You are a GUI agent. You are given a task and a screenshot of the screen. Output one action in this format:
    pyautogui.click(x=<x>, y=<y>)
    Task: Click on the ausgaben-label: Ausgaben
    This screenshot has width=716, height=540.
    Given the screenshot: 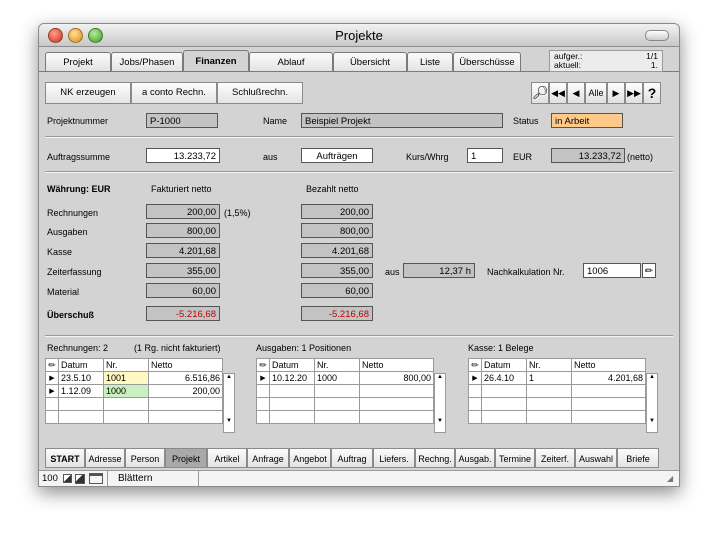 What is the action you would take?
    pyautogui.click(x=67, y=232)
    